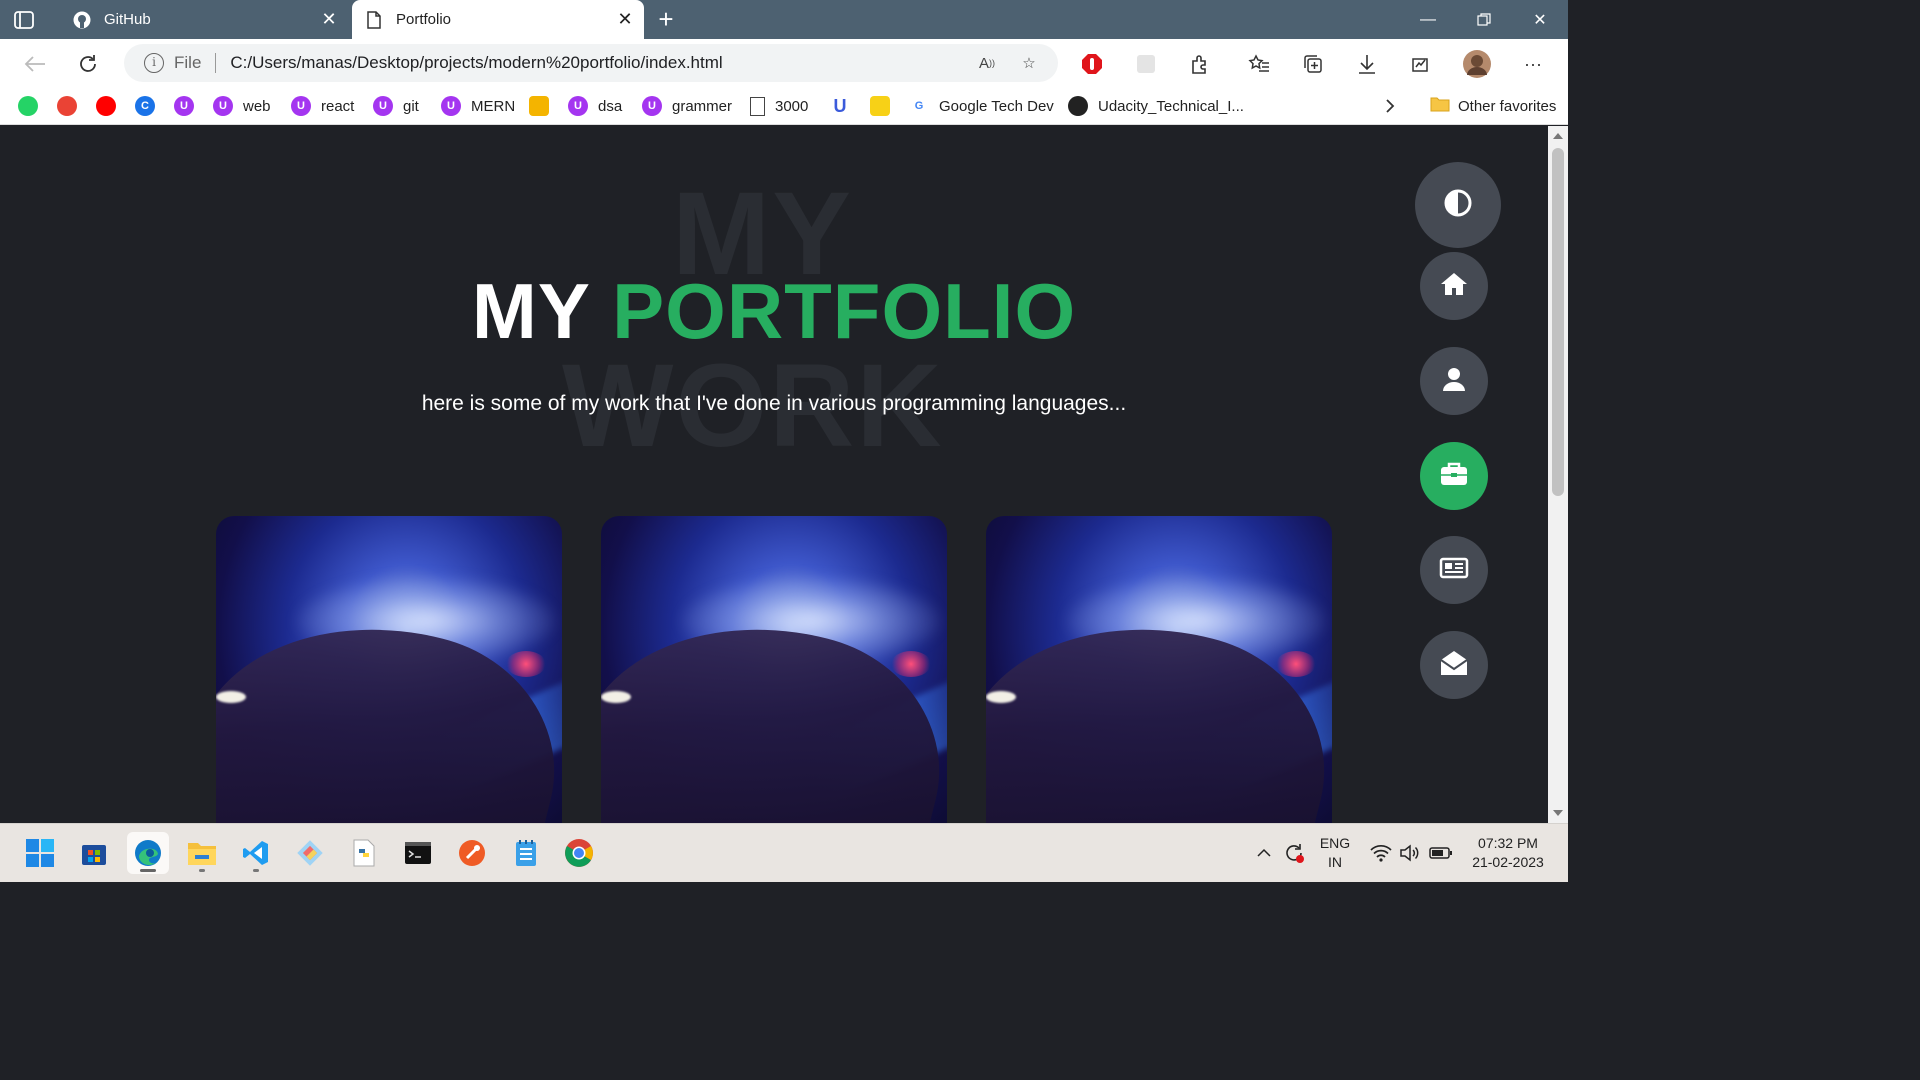 This screenshot has height=1080, width=1920. Describe the element at coordinates (579, 853) in the screenshot. I see `chrome-icon` at that location.